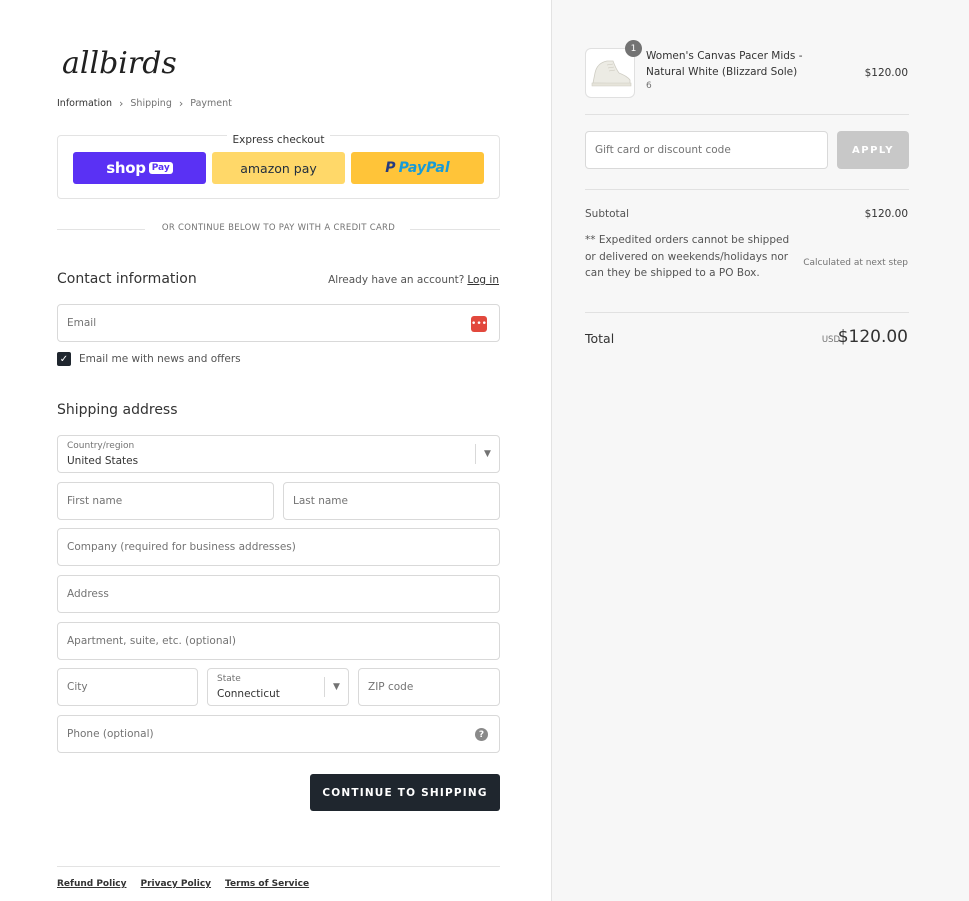 This screenshot has height=901, width=969. Describe the element at coordinates (176, 884) in the screenshot. I see `privacy-policy-link: Privacy Policy` at that location.